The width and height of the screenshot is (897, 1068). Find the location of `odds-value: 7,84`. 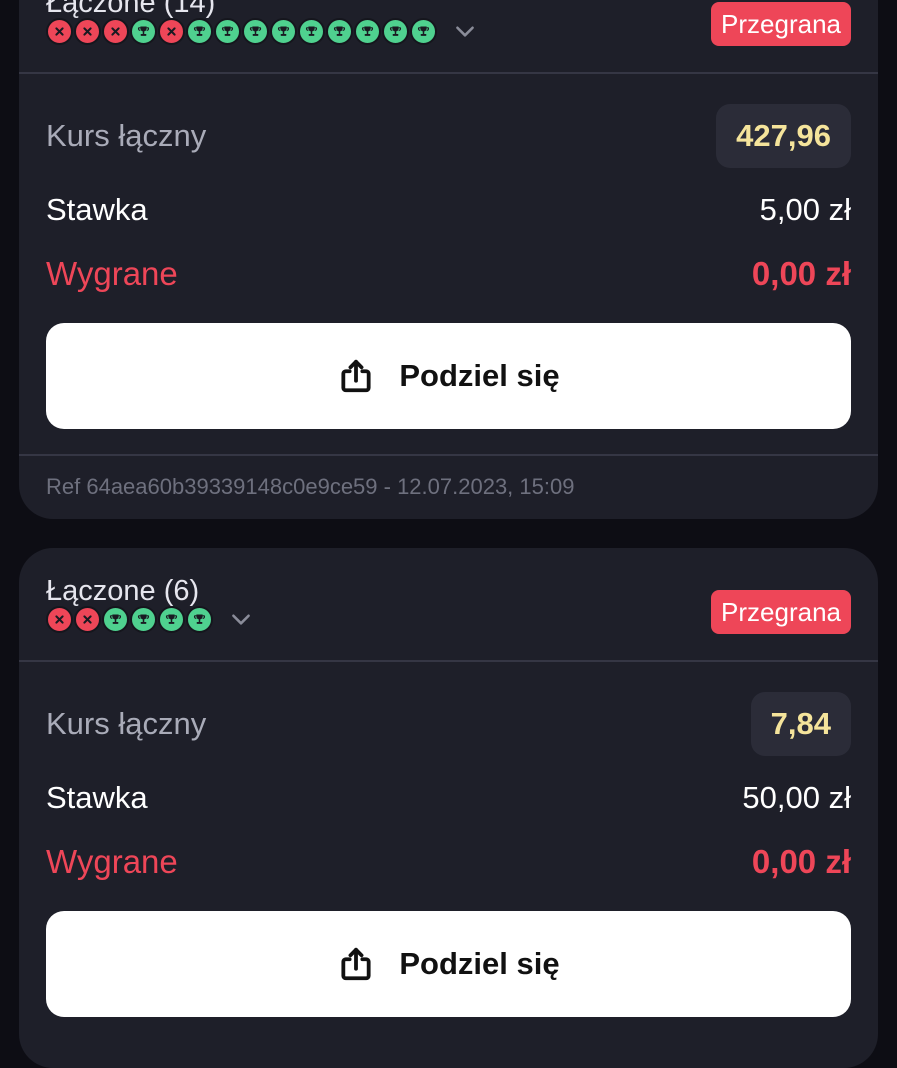

odds-value: 7,84 is located at coordinates (800, 724).